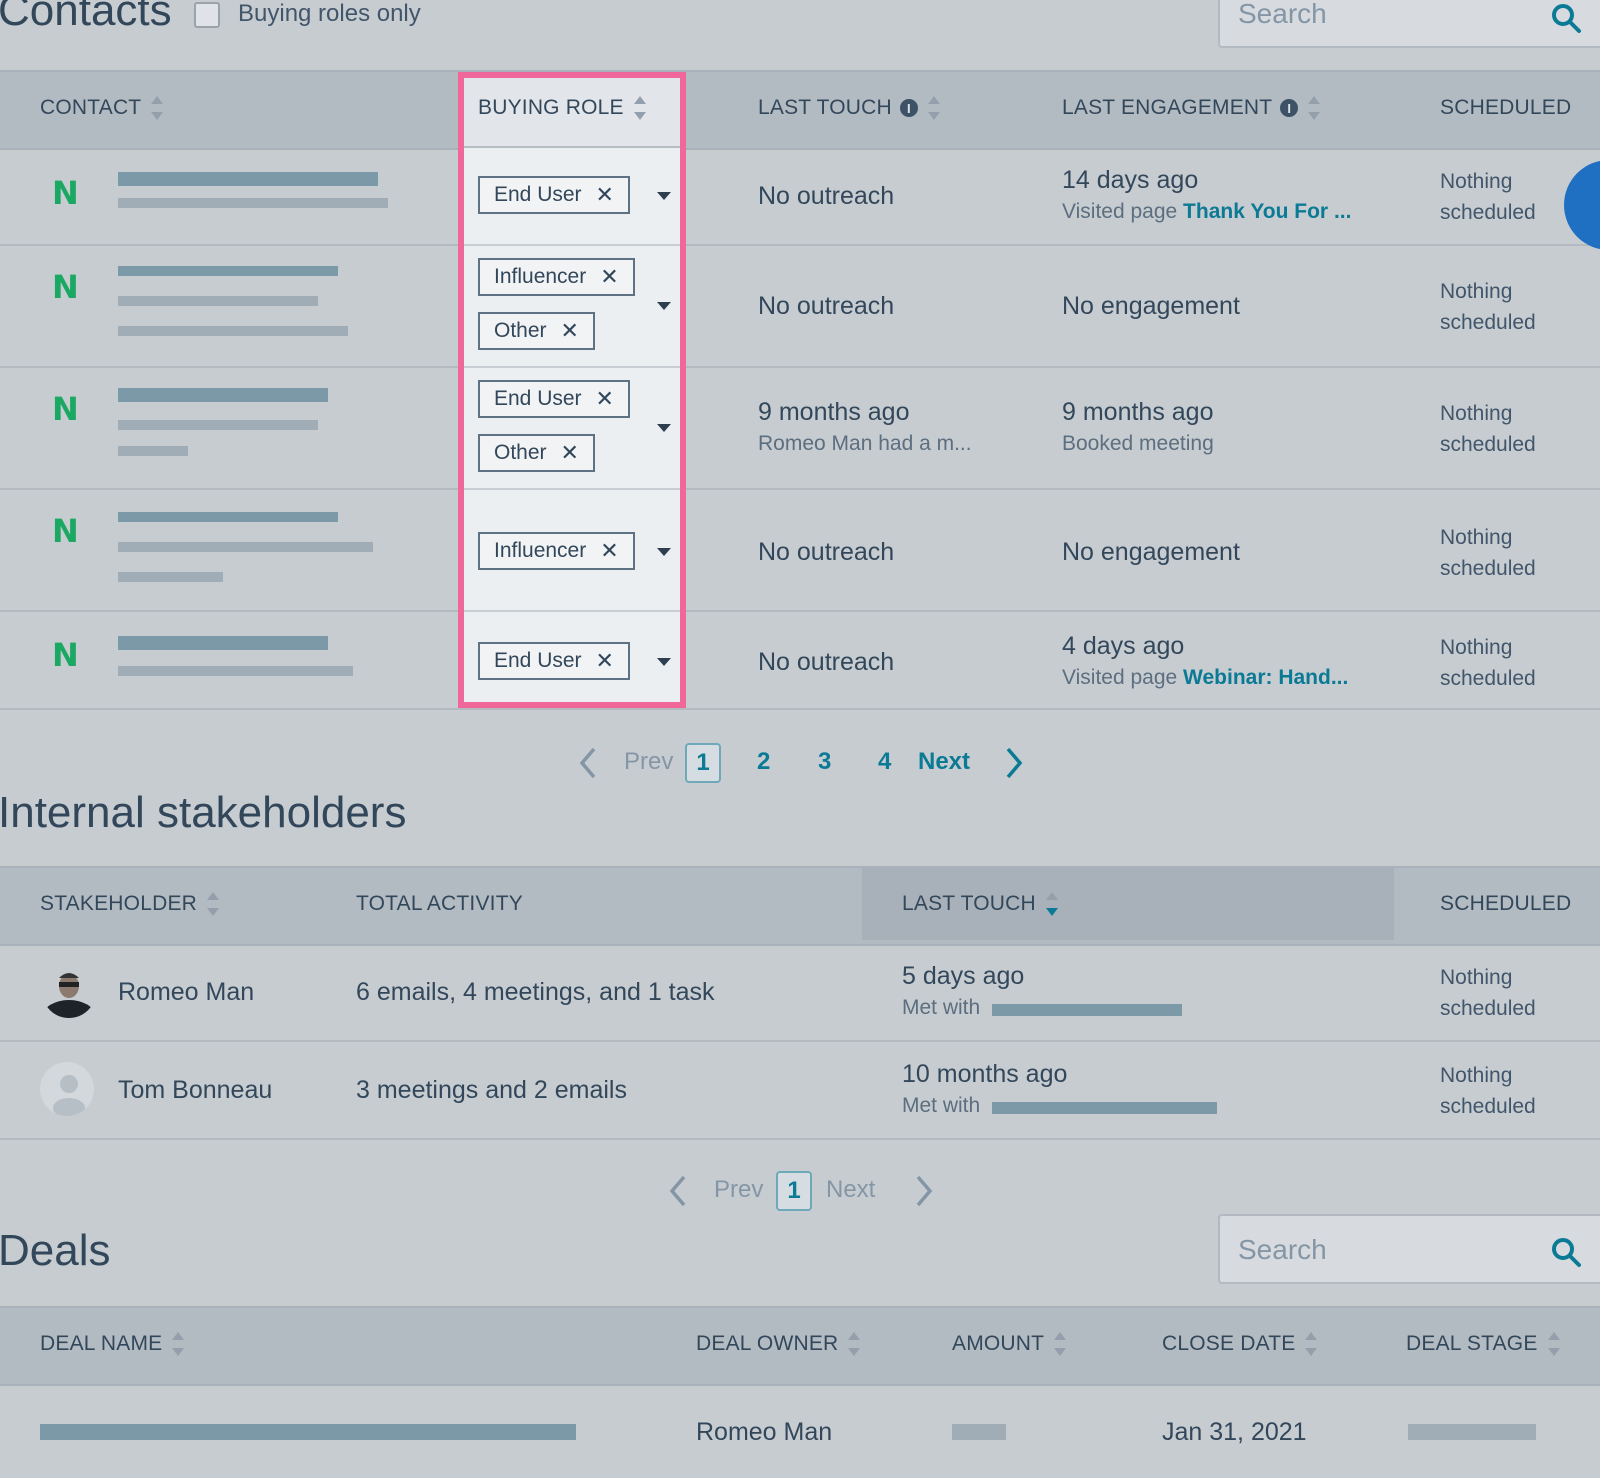  Describe the element at coordinates (969, 903) in the screenshot. I see `col-last-touch-label: LAST TOUCH` at that location.